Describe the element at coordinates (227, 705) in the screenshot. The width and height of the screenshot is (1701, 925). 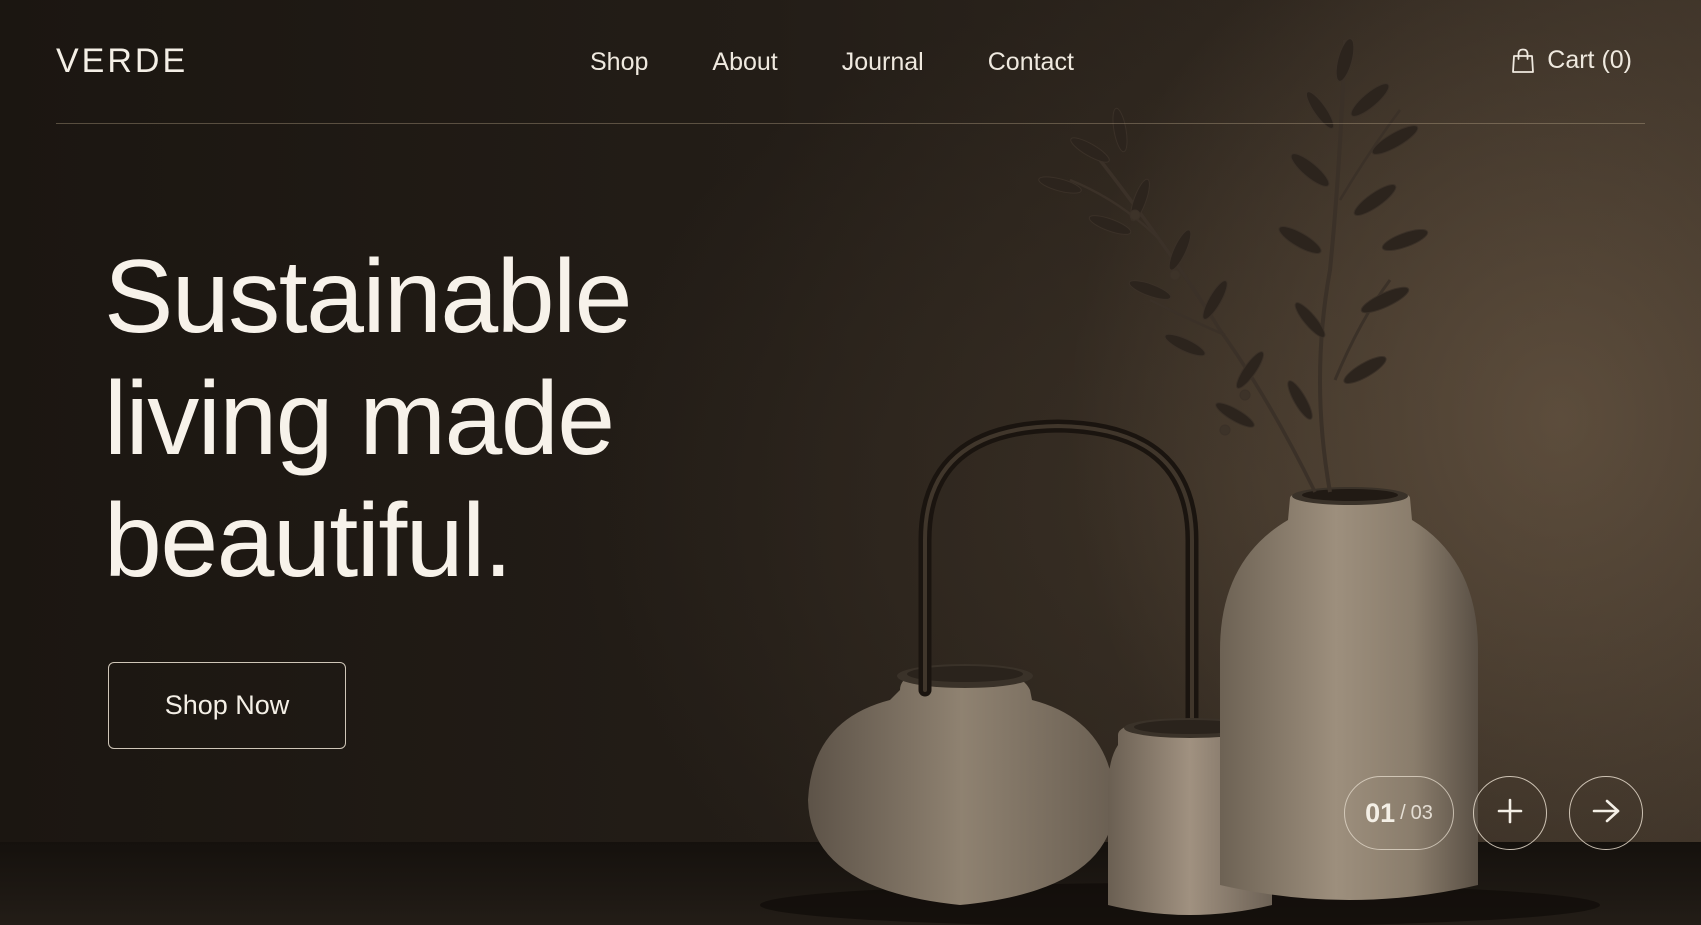
I see `shop-now-button: Shop Now` at that location.